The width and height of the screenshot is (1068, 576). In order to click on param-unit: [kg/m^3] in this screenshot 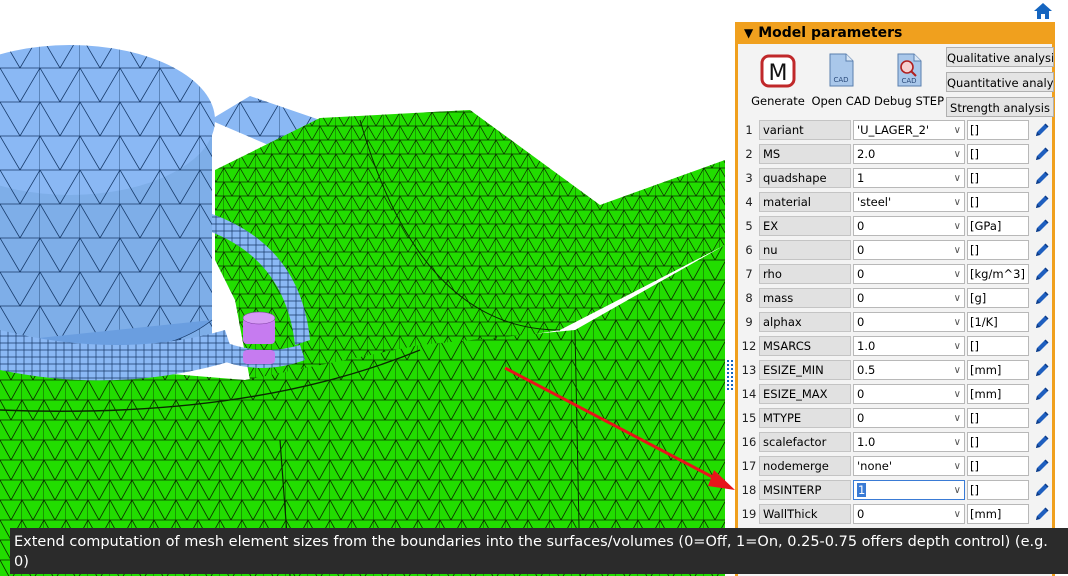, I will do `click(998, 274)`.